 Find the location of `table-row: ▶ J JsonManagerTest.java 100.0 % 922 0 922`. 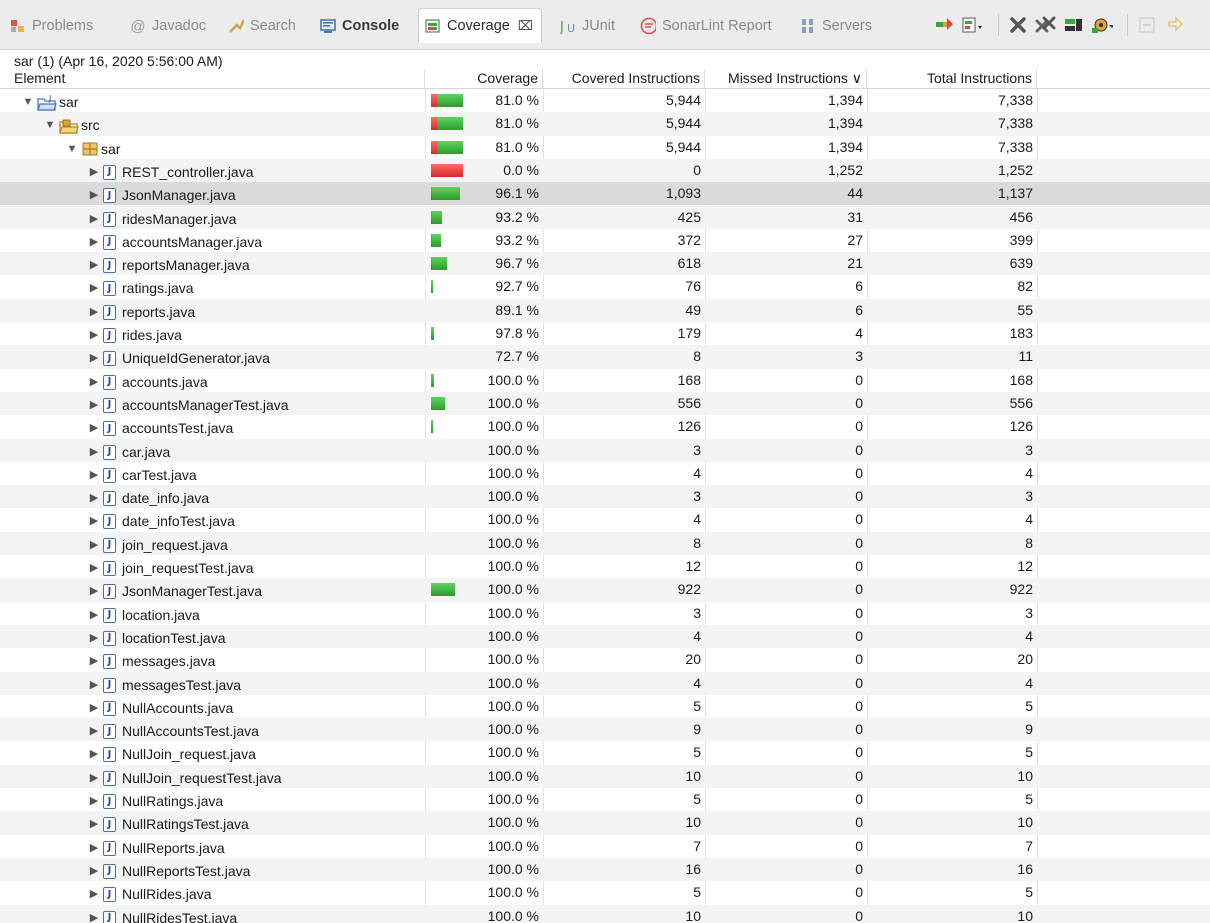

table-row: ▶ J JsonManagerTest.java 100.0 % 922 0 922 is located at coordinates (605, 590).